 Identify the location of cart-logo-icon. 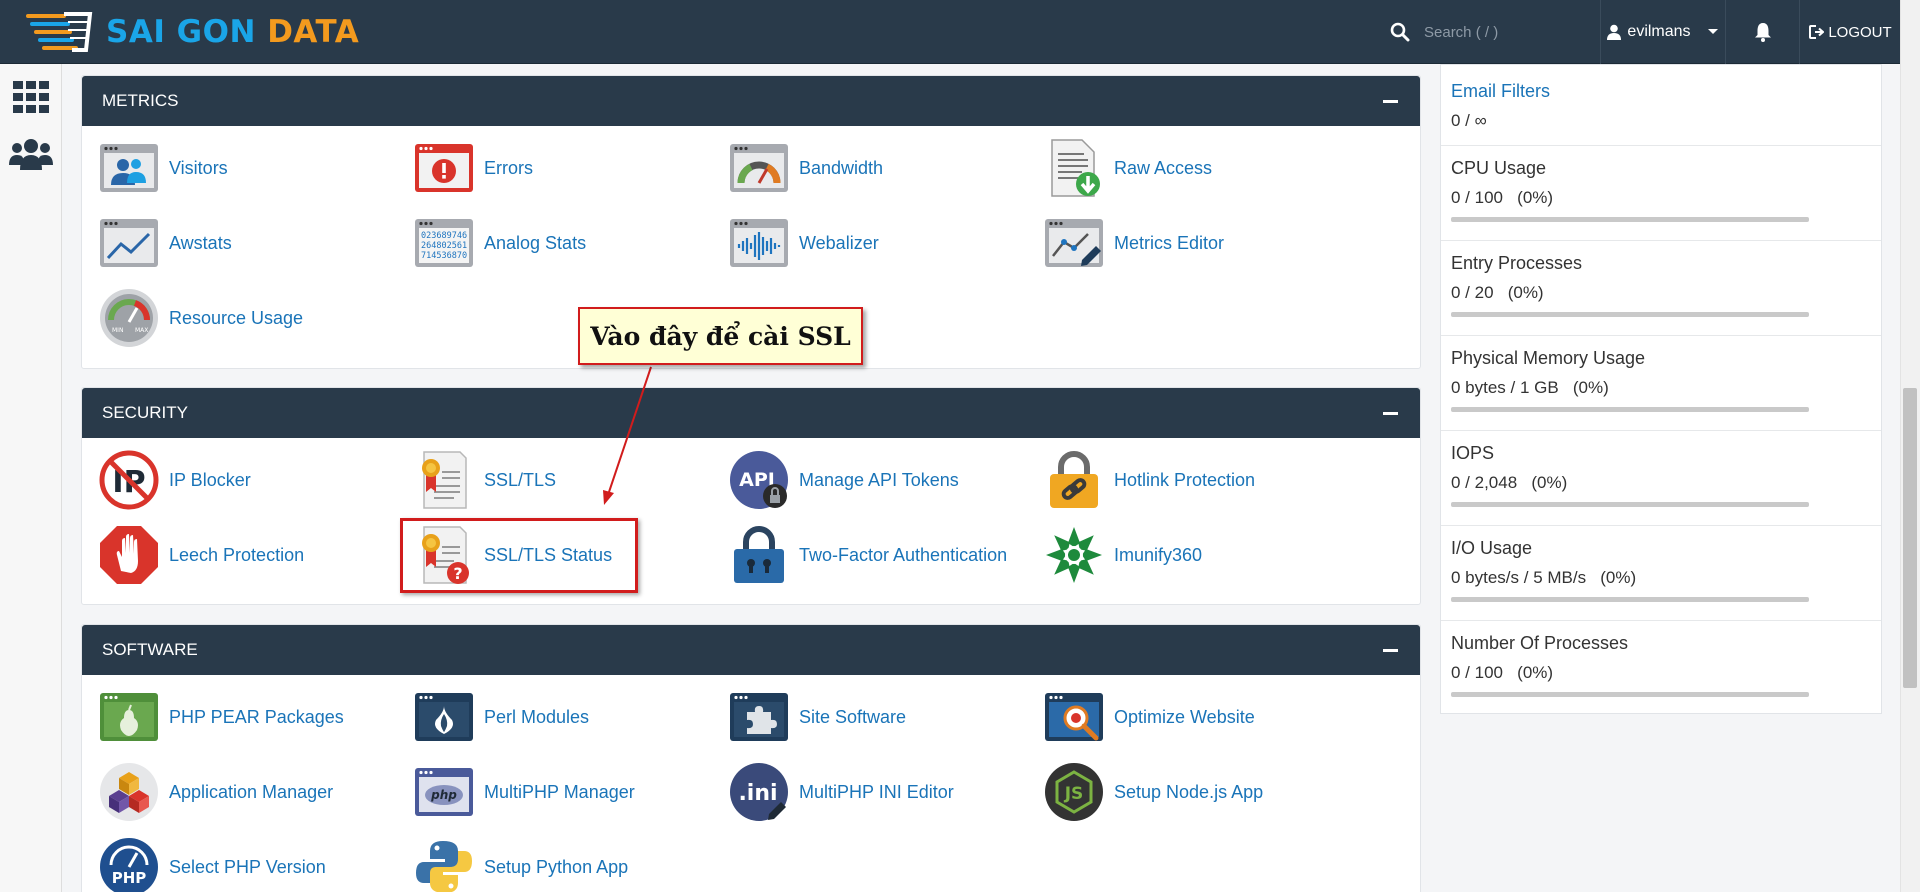
(59, 32).